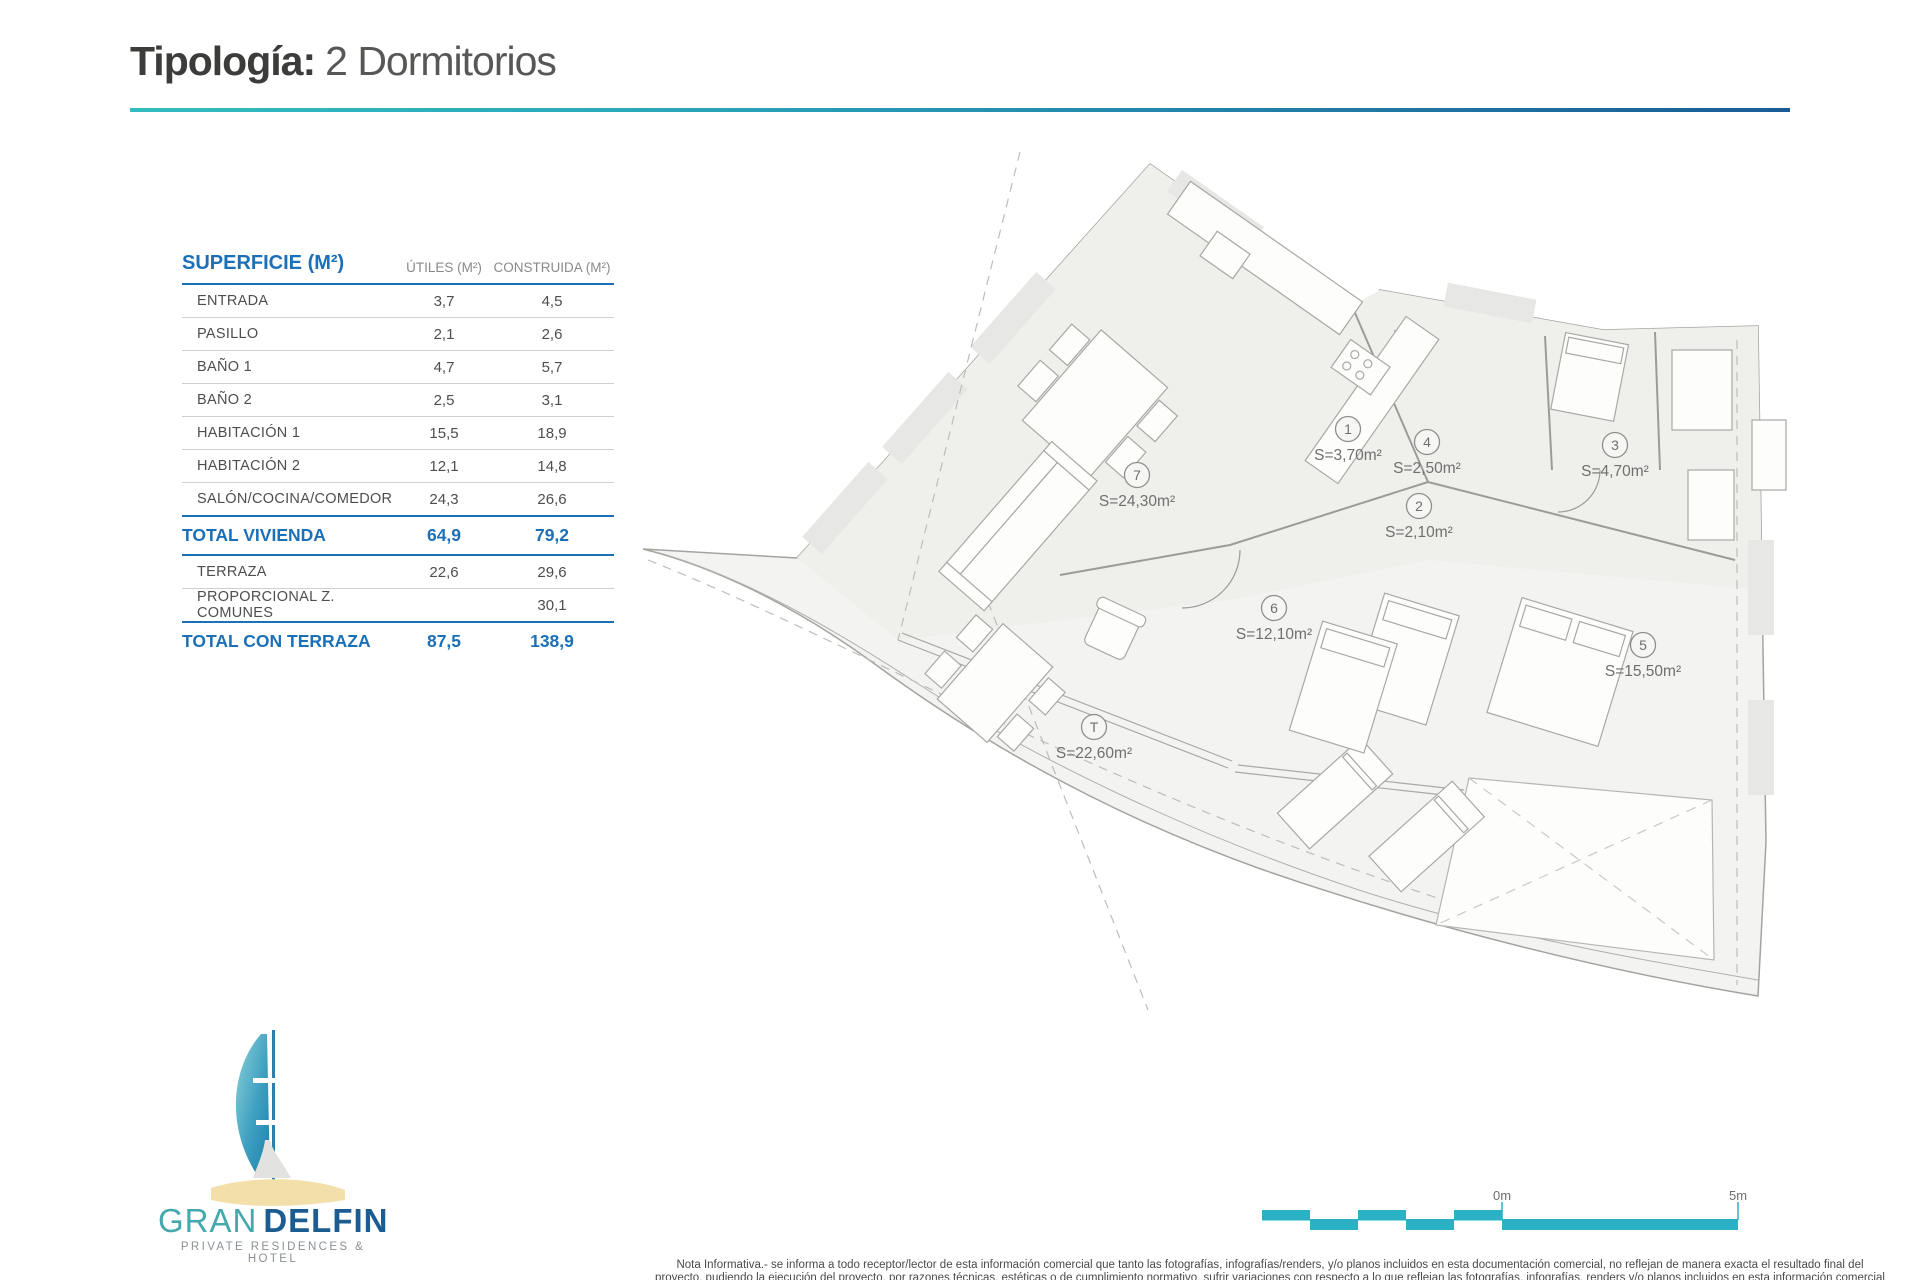  What do you see at coordinates (444, 466) in the screenshot?
I see `row-utiles-value: 12,1` at bounding box center [444, 466].